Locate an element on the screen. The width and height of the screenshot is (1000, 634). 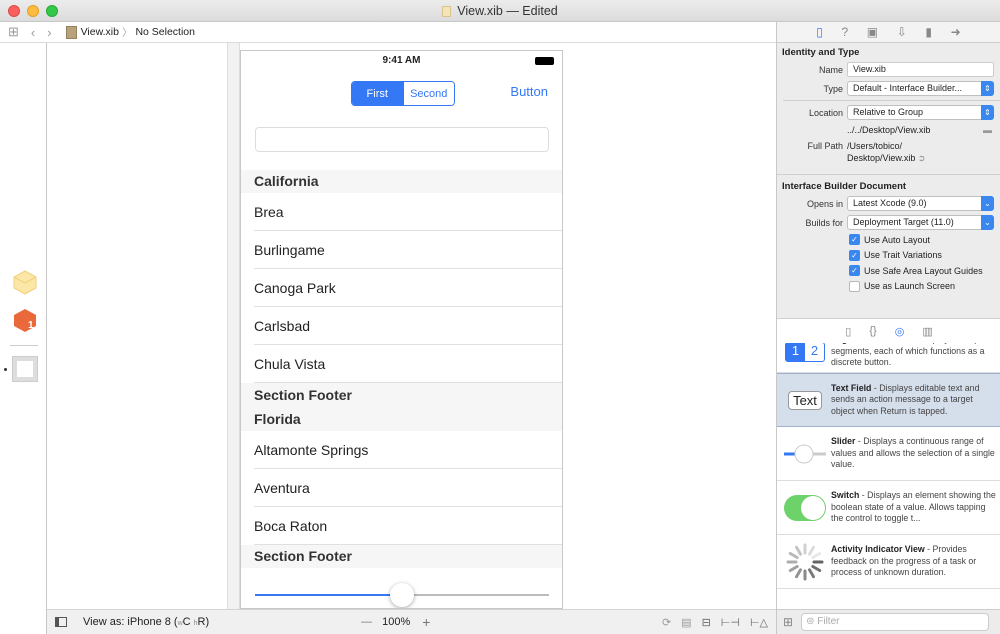
fullpath-line1: /Users/tobico/ is located at coordinates (875, 145).